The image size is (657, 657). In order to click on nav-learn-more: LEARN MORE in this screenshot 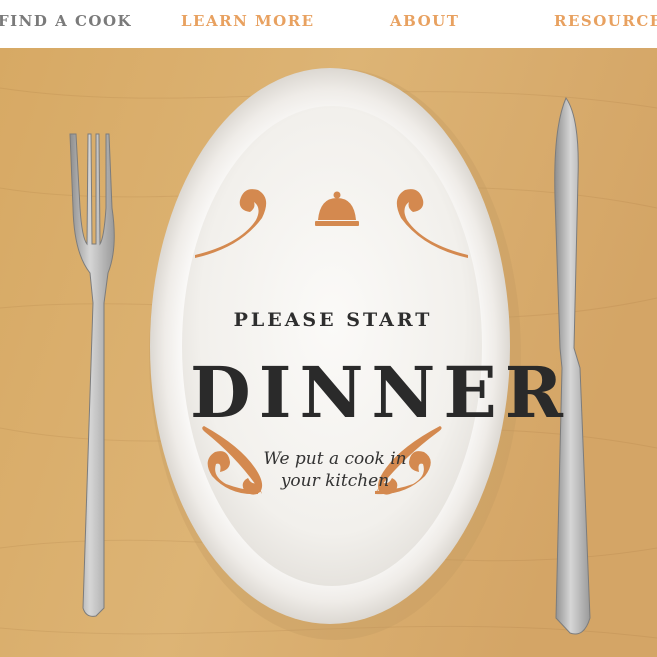, I will do `click(248, 21)`.